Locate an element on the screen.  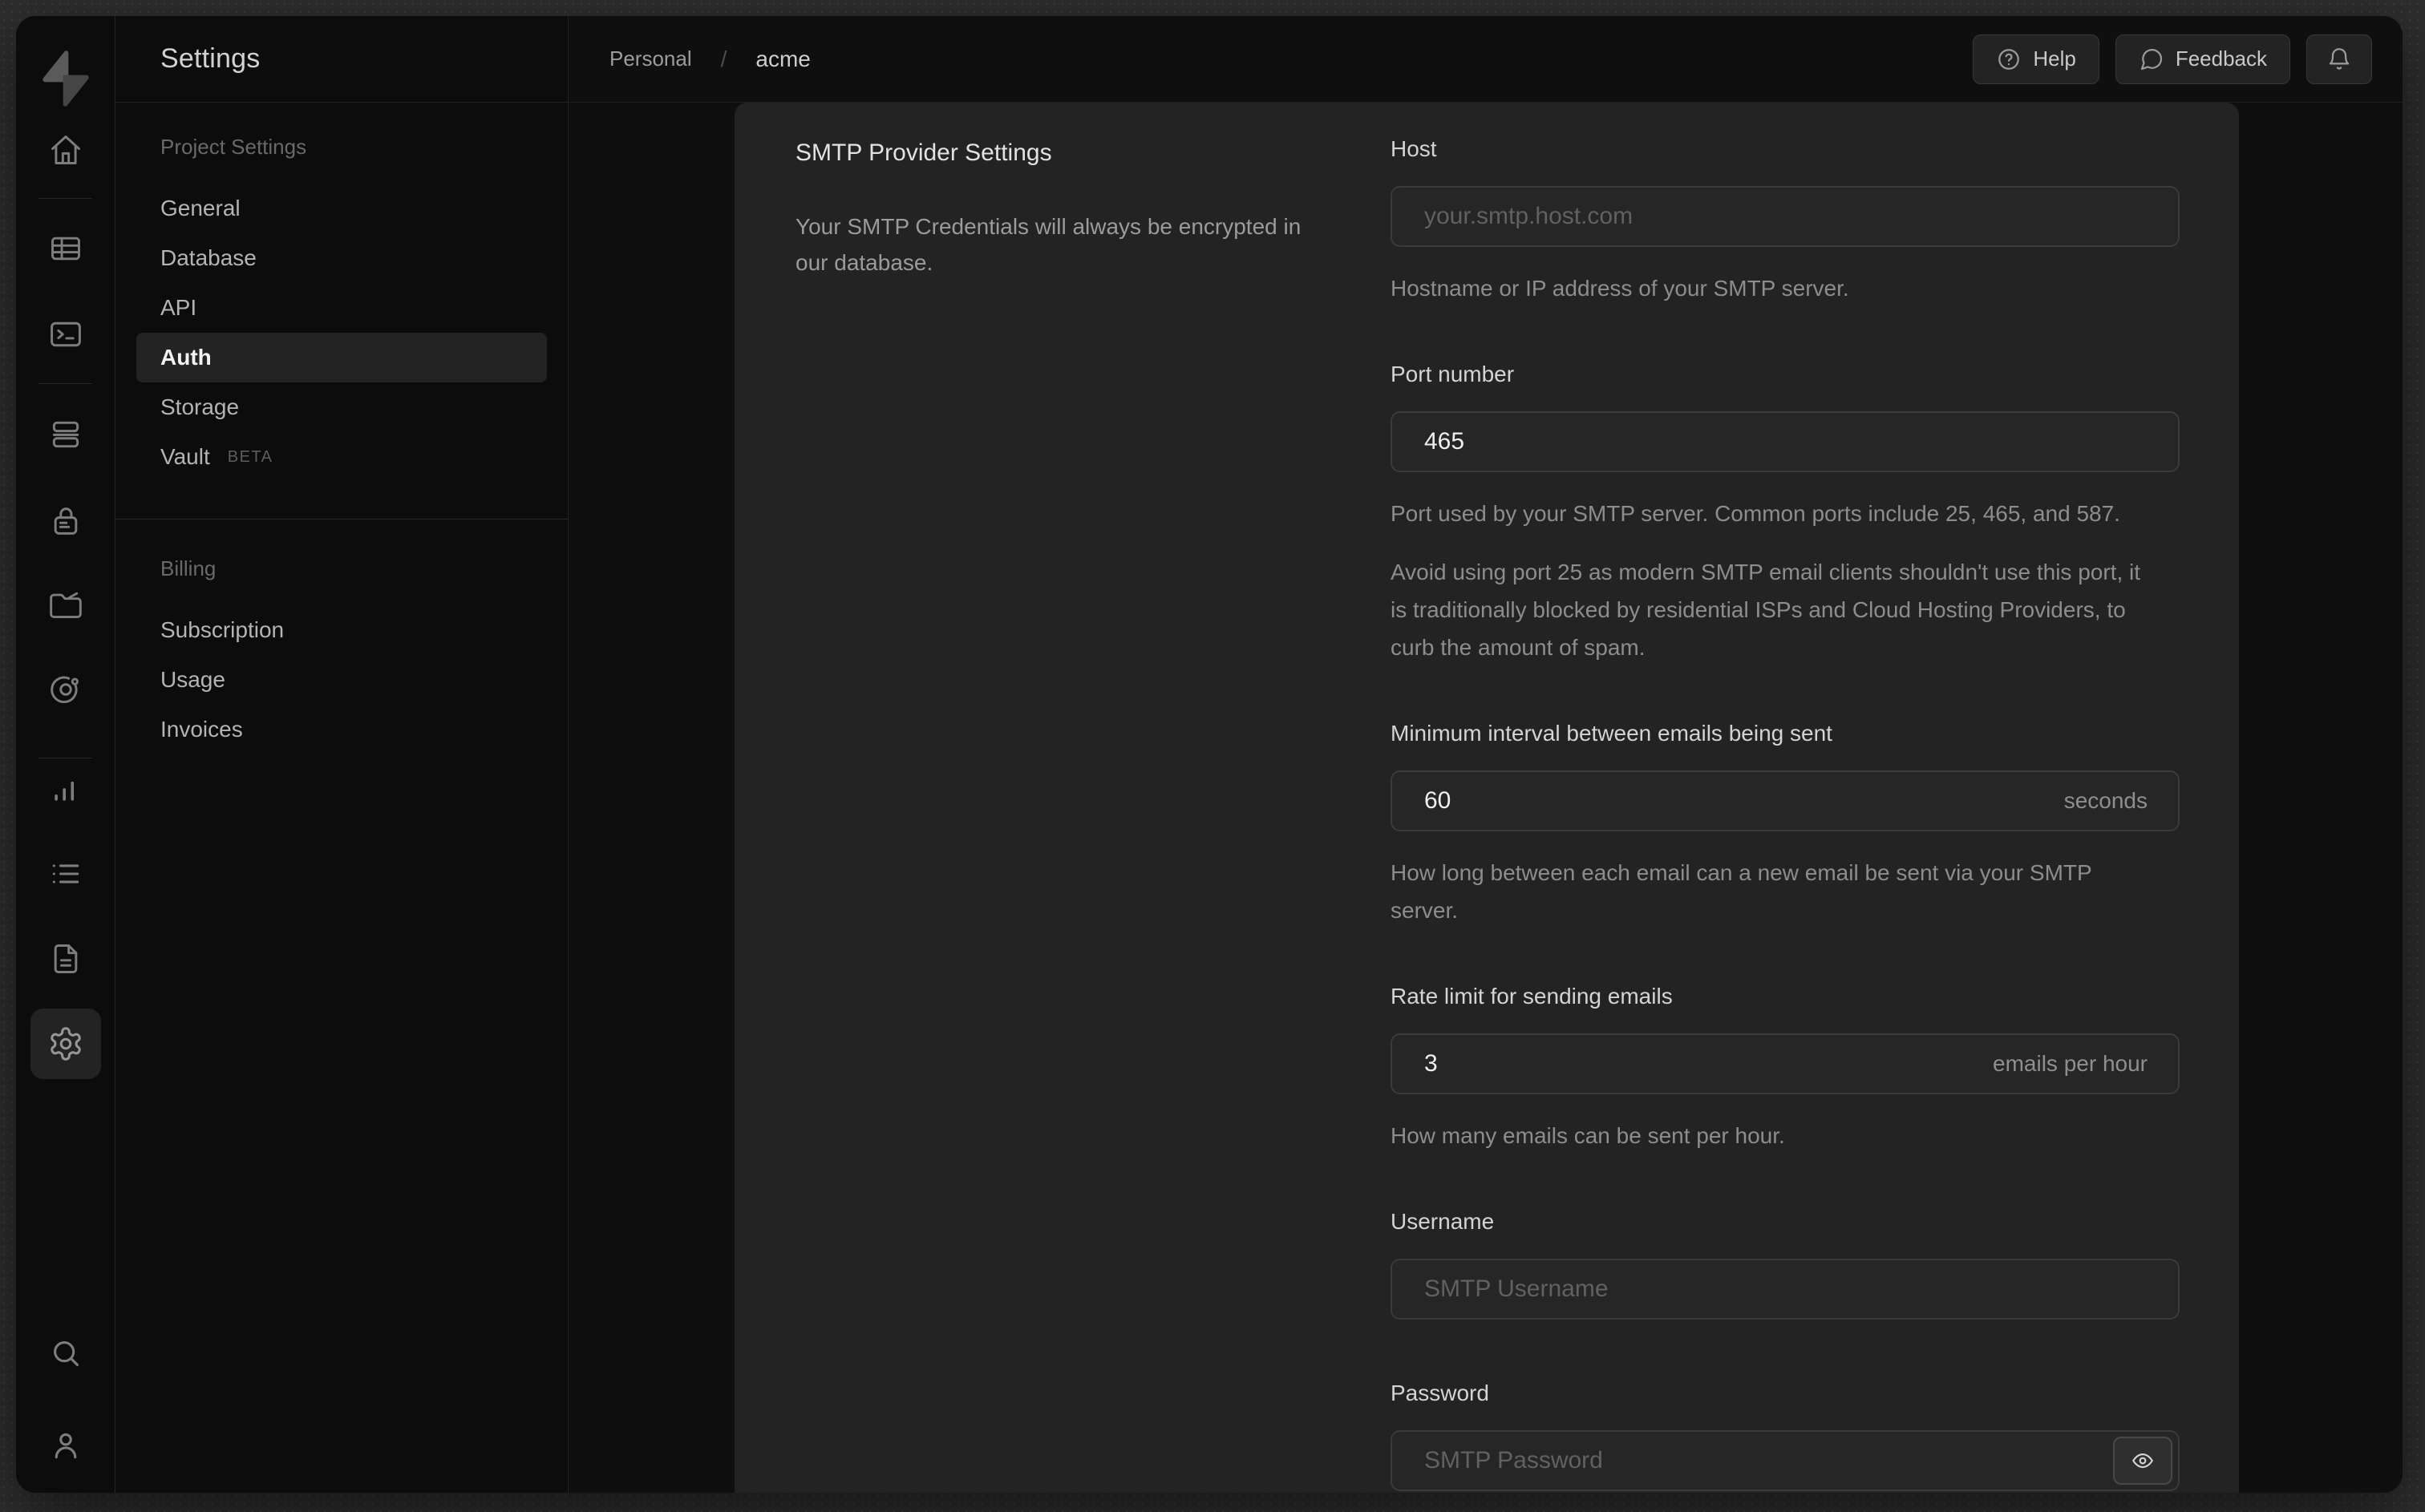
sql-editor-icon is located at coordinates (65, 334).